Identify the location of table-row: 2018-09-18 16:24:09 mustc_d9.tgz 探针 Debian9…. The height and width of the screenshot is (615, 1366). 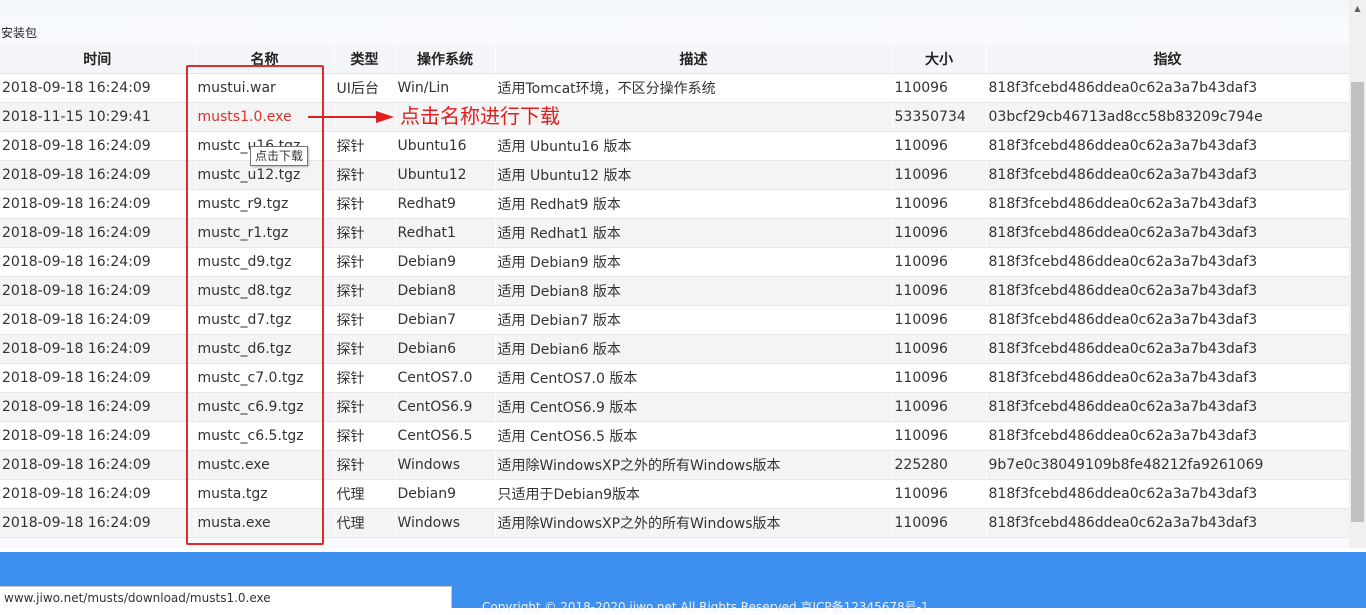
(675, 262).